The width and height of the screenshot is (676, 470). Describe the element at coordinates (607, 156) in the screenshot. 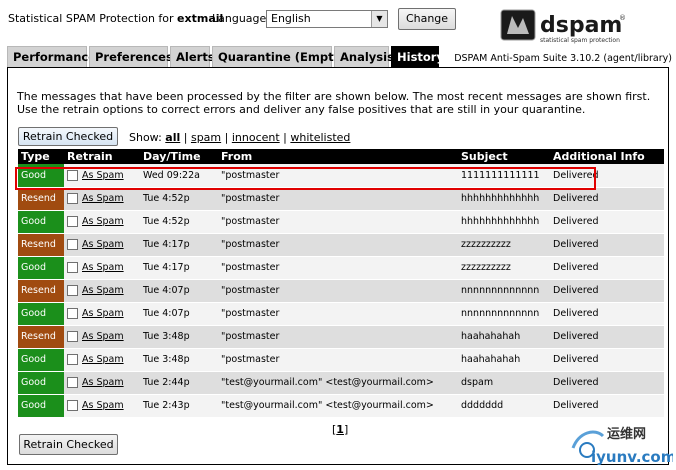

I see `col-additional-info: Additional Info` at that location.